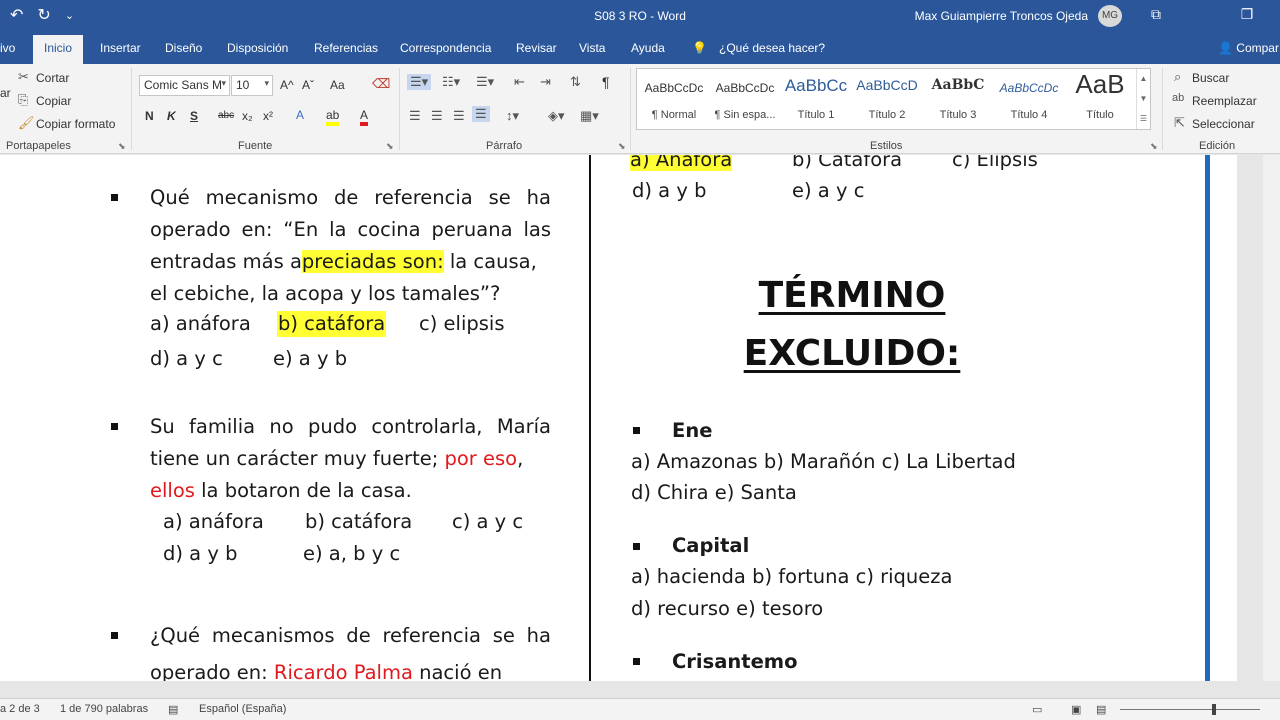 The height and width of the screenshot is (720, 1280). I want to click on zoom-slider, so click(1190, 709).